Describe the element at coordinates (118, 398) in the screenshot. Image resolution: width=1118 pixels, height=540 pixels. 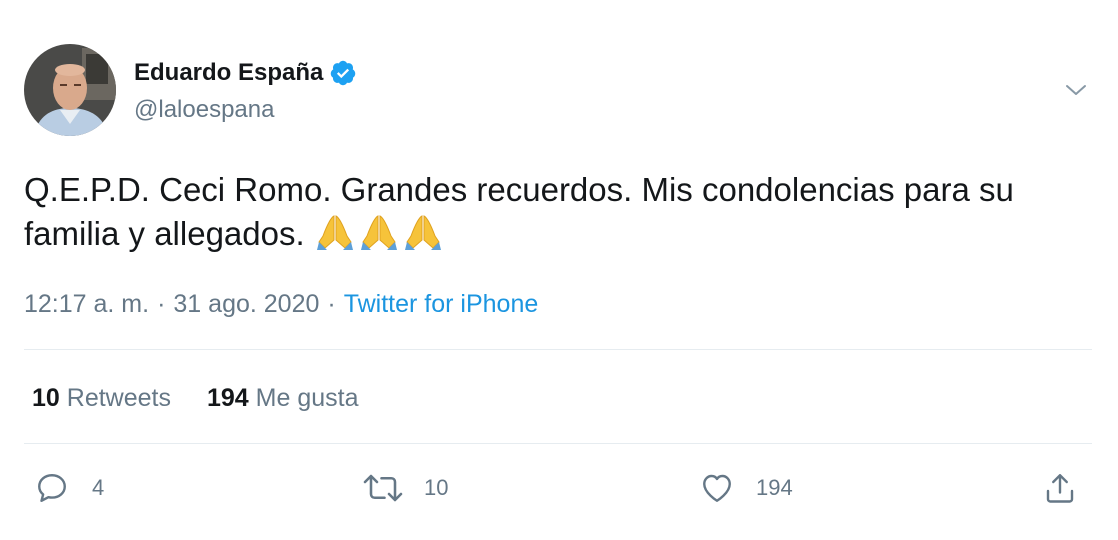
I see `retweets-label: Retweets` at that location.